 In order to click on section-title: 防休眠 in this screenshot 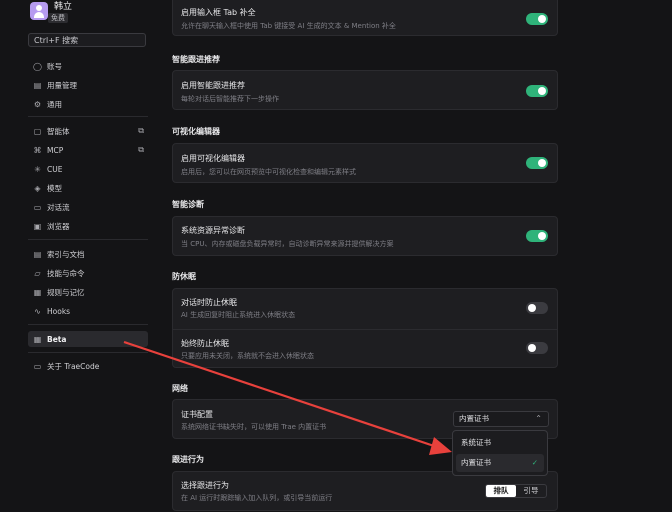, I will do `click(184, 276)`.